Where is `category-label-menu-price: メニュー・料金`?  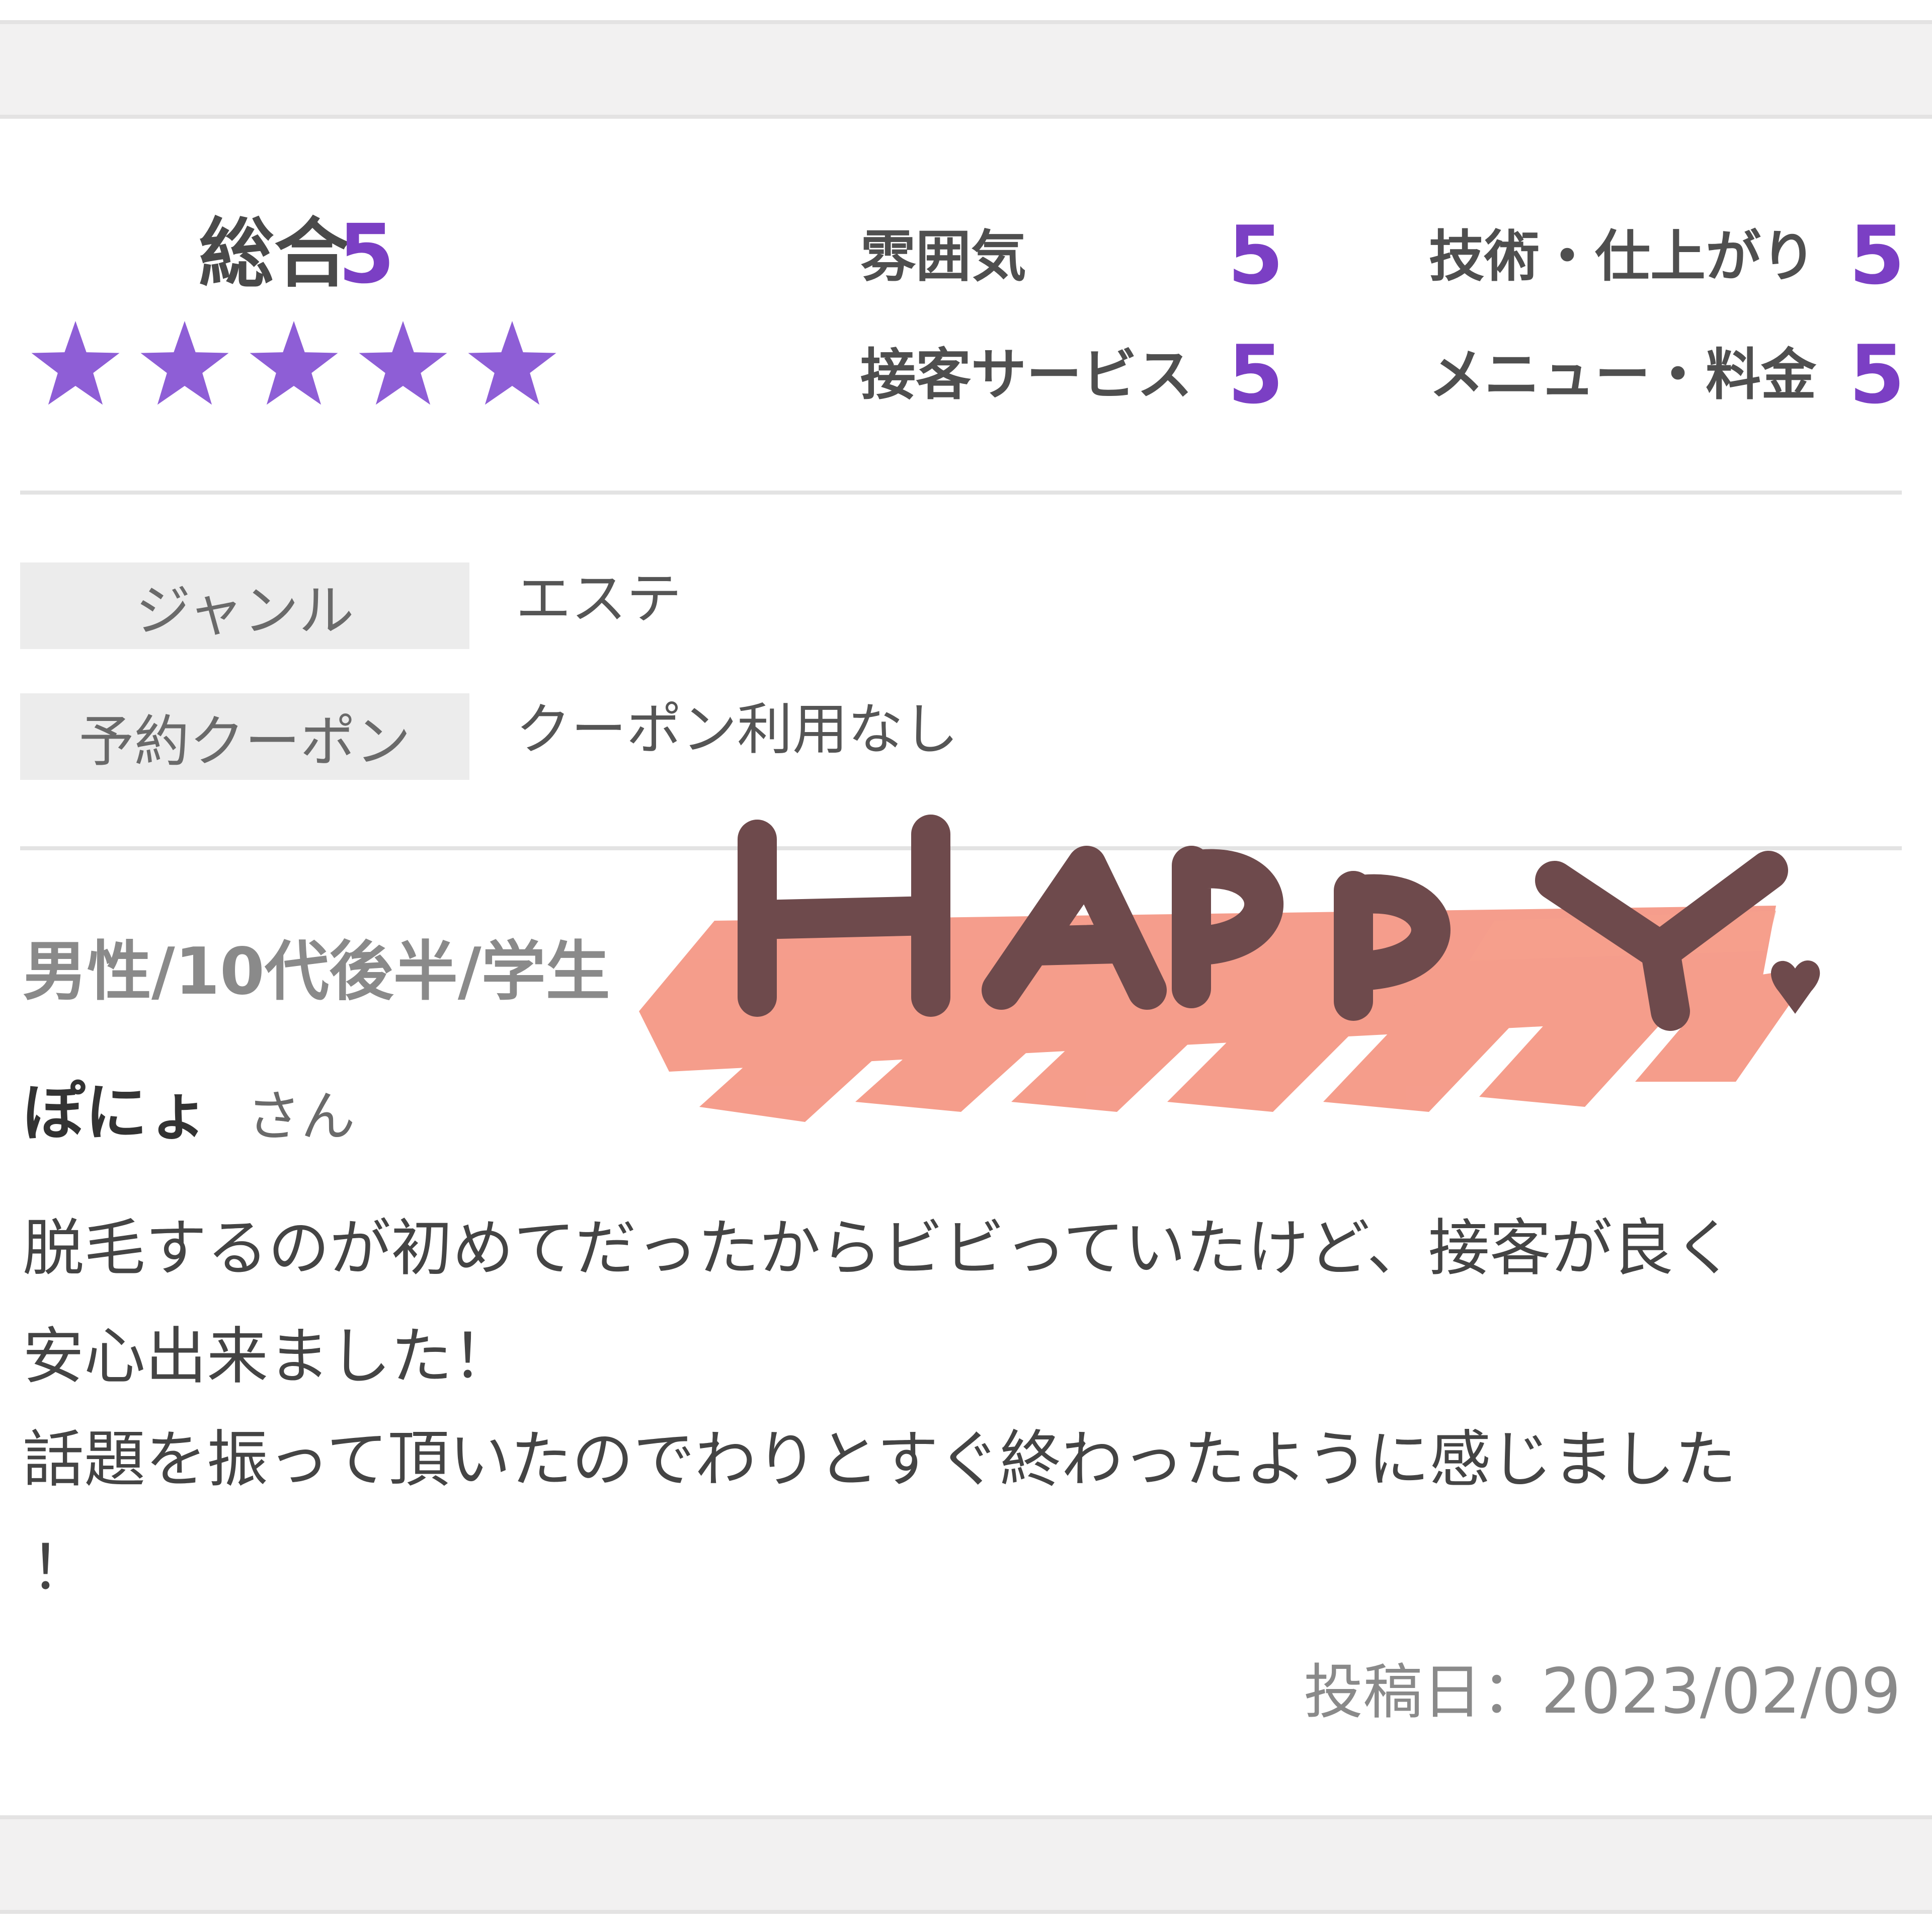
category-label-menu-price: メニュー・料金 is located at coordinates (1622, 375).